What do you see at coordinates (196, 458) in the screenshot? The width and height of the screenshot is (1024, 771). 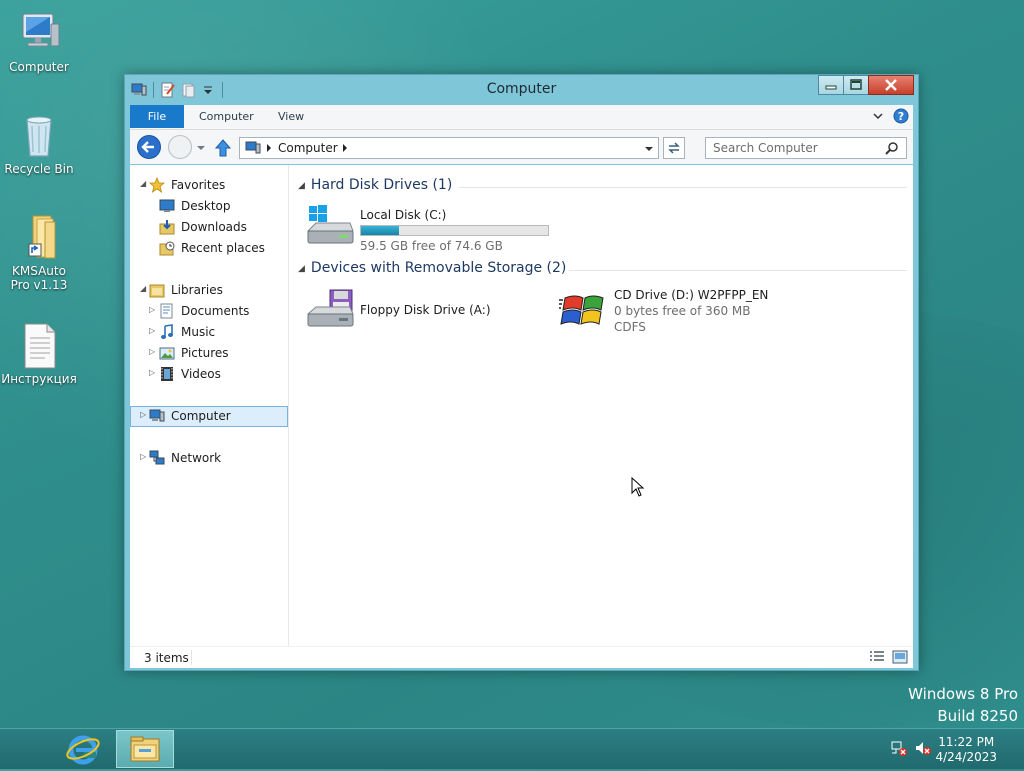 I see `nav-label: Network` at bounding box center [196, 458].